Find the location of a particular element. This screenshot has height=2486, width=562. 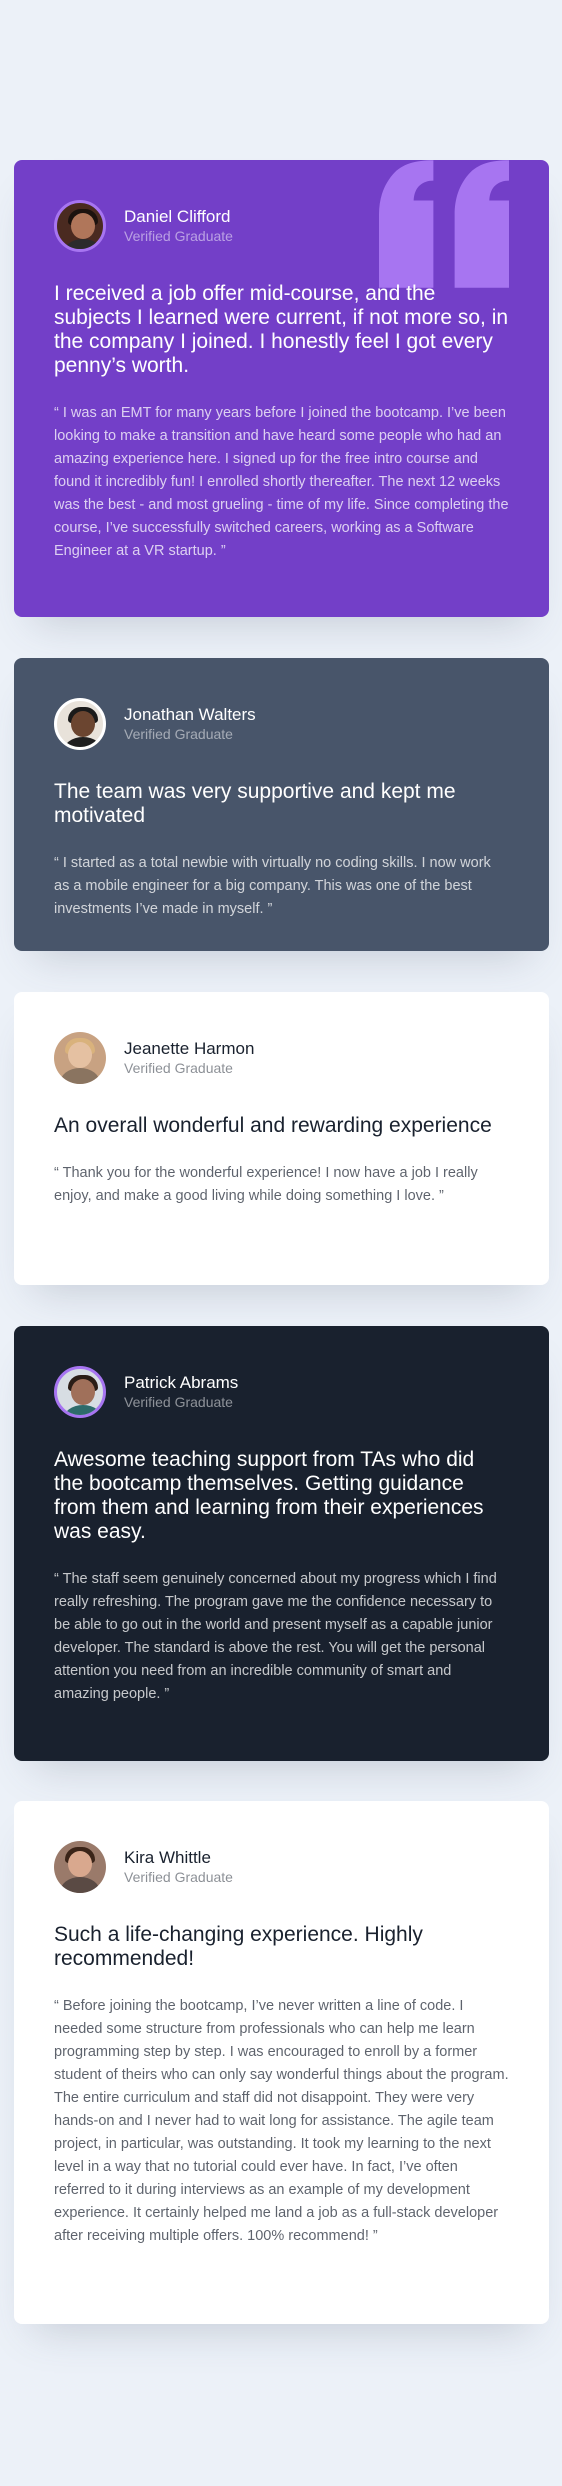

author-name: Jonathan Walters is located at coordinates (190, 714).